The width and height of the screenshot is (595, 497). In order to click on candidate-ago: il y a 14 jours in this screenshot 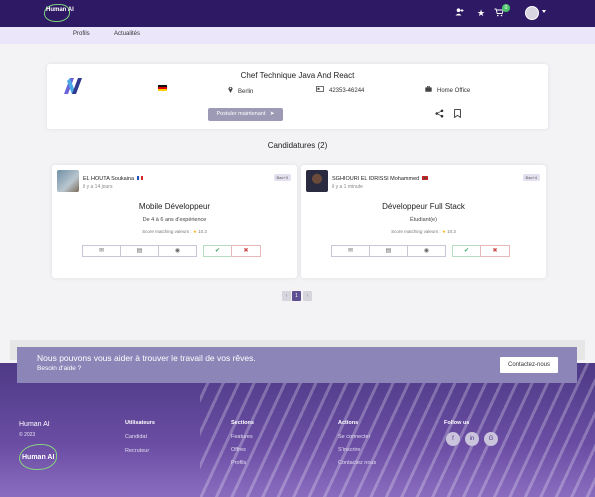, I will do `click(98, 187)`.